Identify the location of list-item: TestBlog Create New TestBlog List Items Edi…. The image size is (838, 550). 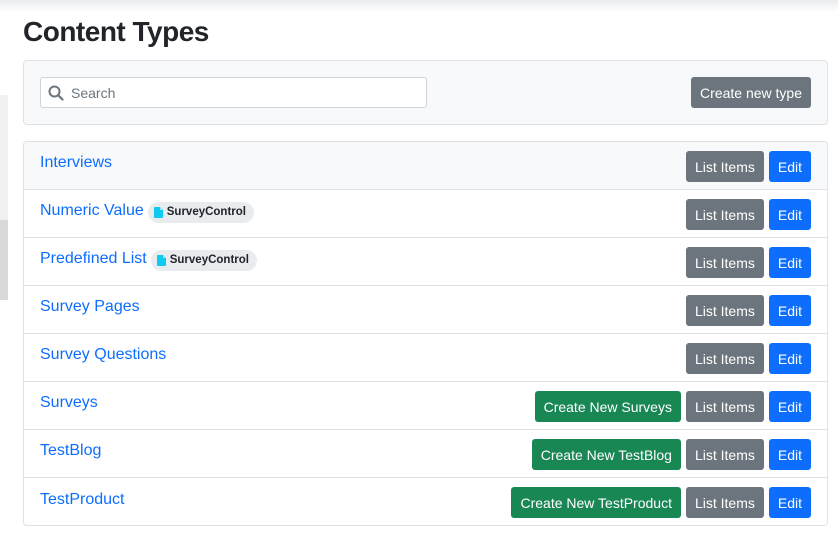
(425, 454).